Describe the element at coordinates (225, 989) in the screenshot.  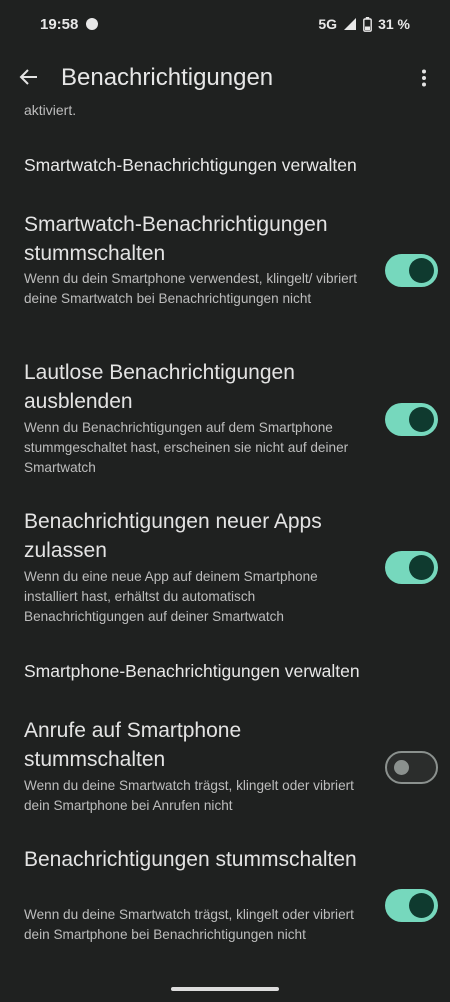
I see `home-indicator` at that location.